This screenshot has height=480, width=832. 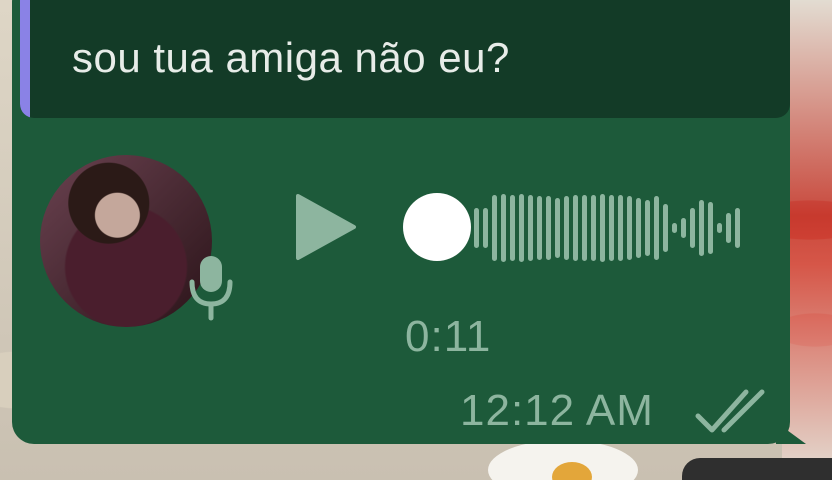 What do you see at coordinates (327, 227) in the screenshot?
I see `play-icon` at bounding box center [327, 227].